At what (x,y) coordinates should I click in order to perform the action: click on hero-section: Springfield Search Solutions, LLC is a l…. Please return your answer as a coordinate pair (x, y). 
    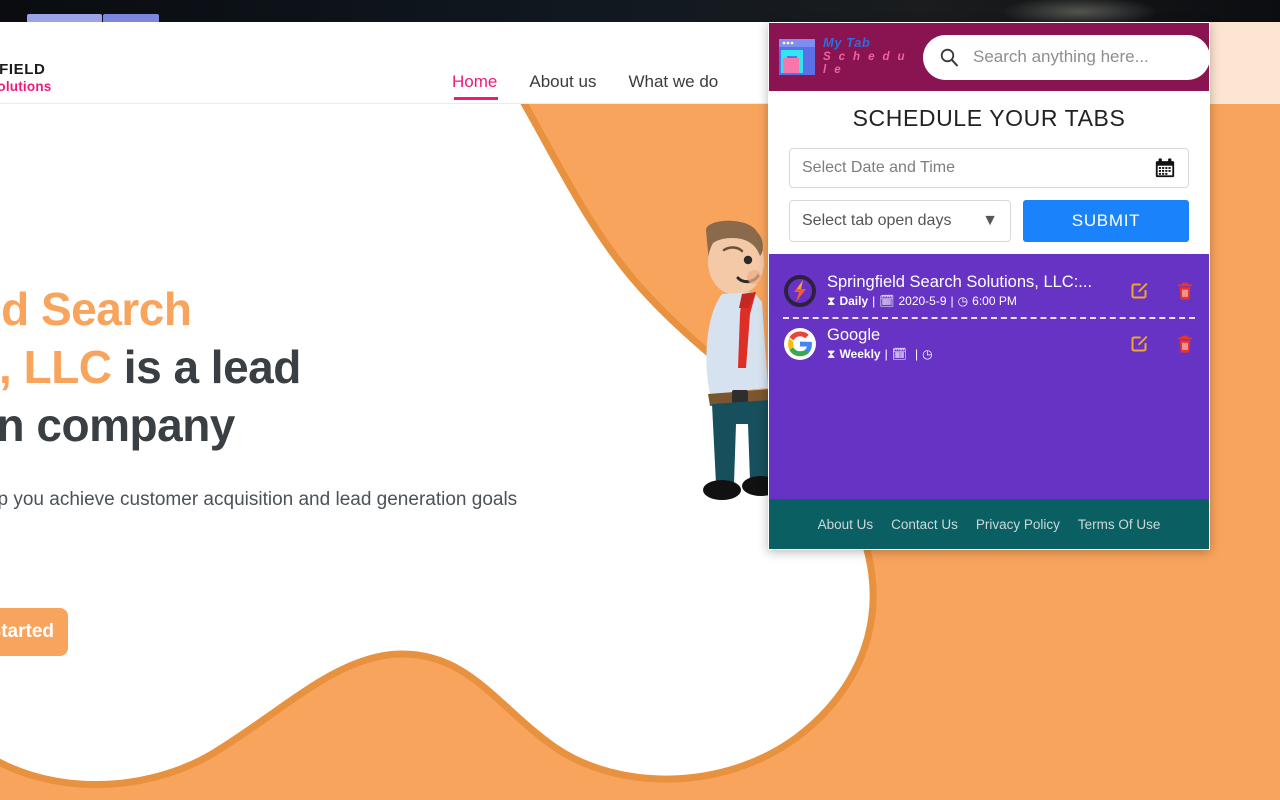
    Looking at the image, I should click on (277, 413).